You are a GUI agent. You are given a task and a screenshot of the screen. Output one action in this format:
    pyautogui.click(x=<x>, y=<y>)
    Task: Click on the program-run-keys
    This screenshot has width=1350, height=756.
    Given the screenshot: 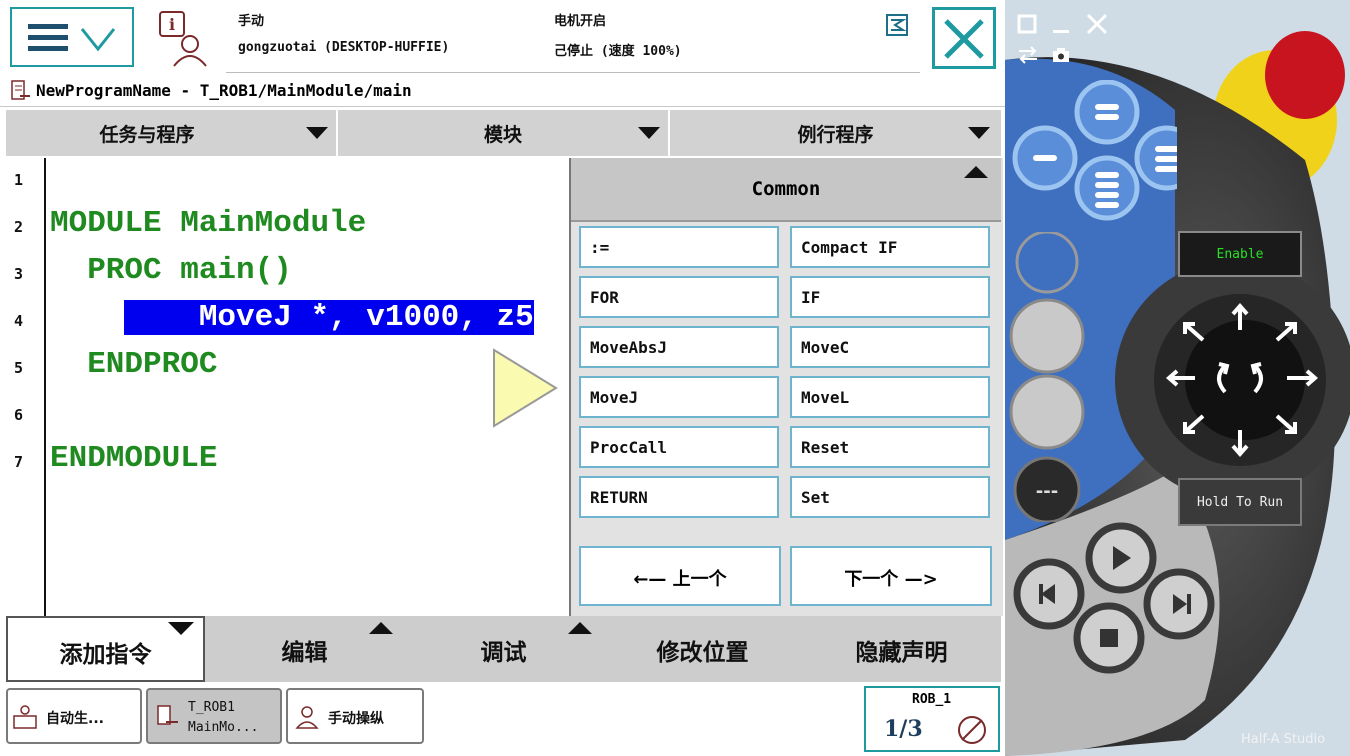 What is the action you would take?
    pyautogui.click(x=1119, y=605)
    